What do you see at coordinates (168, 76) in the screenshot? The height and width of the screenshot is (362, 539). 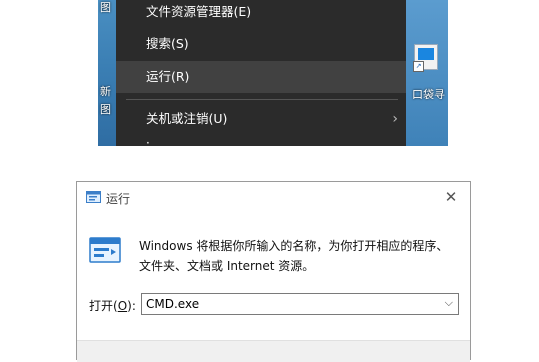 I see `menu-item-label: 运行(R)` at bounding box center [168, 76].